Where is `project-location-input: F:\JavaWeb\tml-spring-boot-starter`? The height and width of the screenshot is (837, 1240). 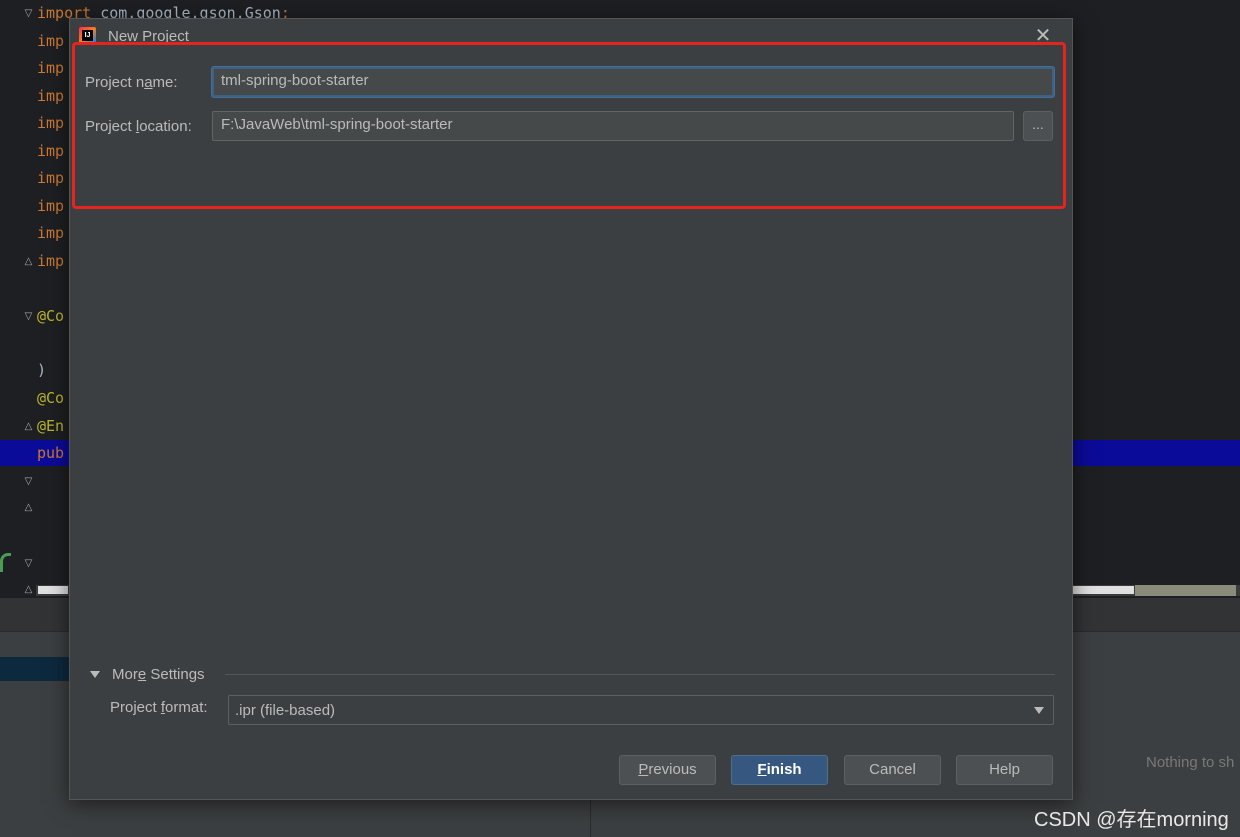 project-location-input: F:\JavaWeb\tml-spring-boot-starter is located at coordinates (613, 126).